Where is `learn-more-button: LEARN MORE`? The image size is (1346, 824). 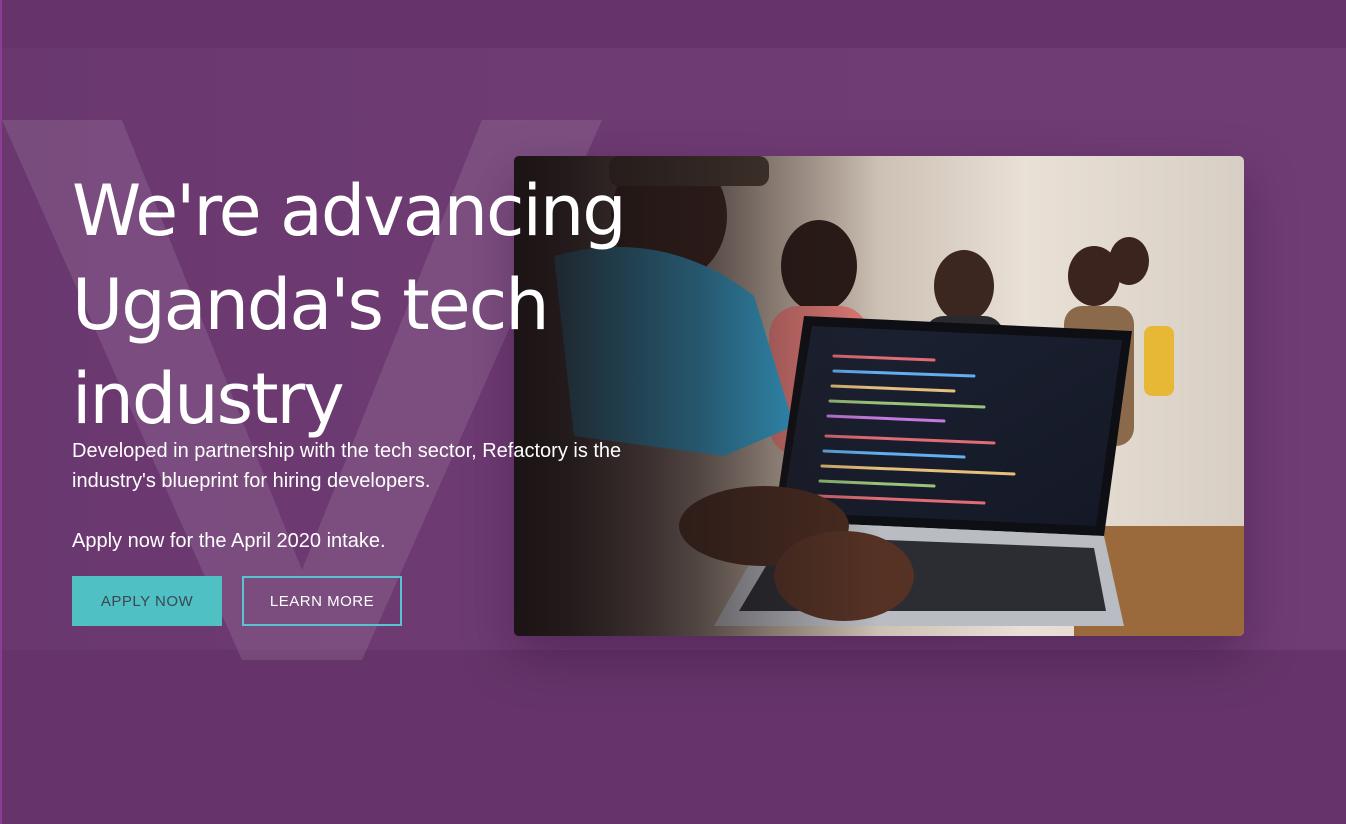
learn-more-button: LEARN MORE is located at coordinates (322, 601).